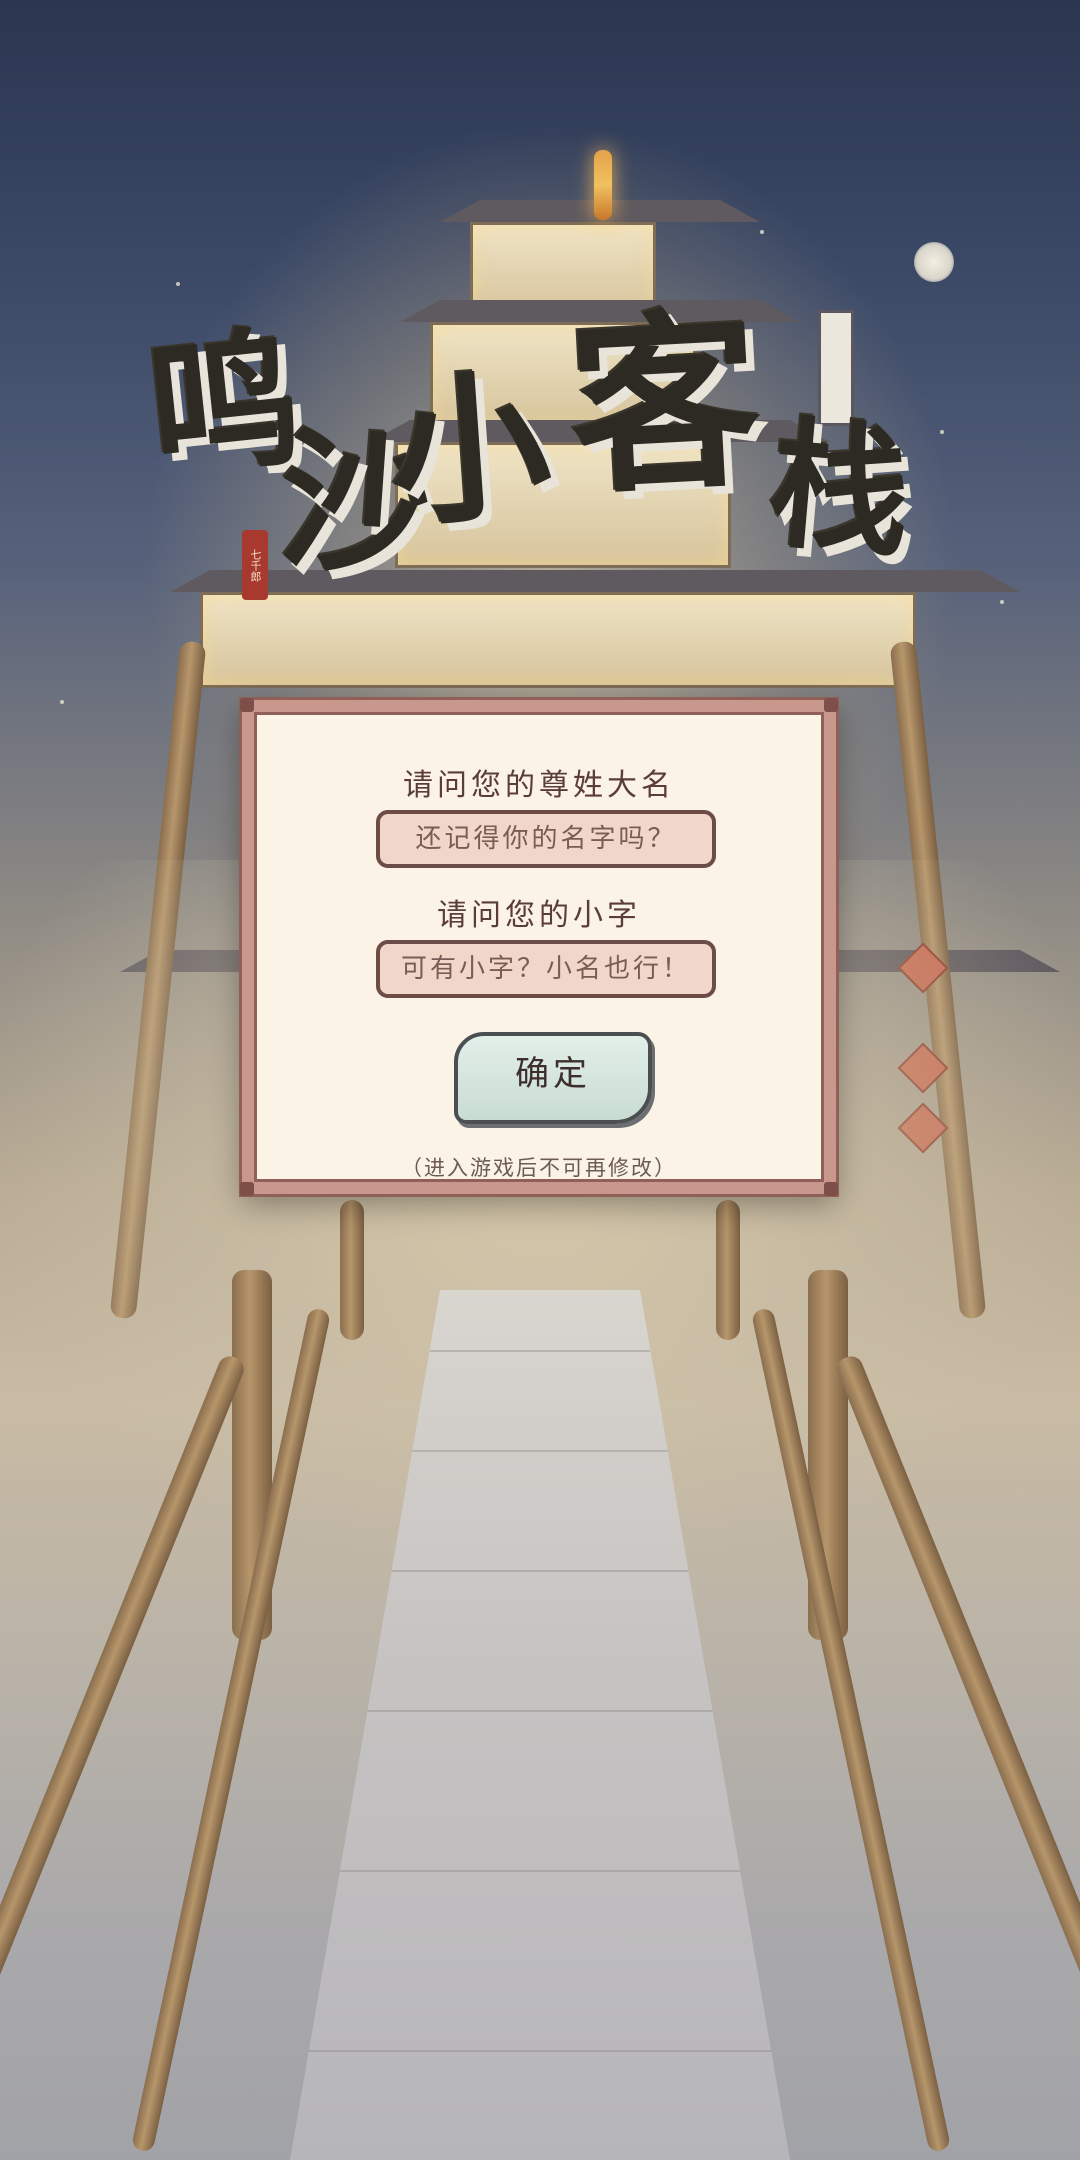 The height and width of the screenshot is (2160, 1080). I want to click on nickname-input: 可有小字？小名也行！, so click(546, 969).